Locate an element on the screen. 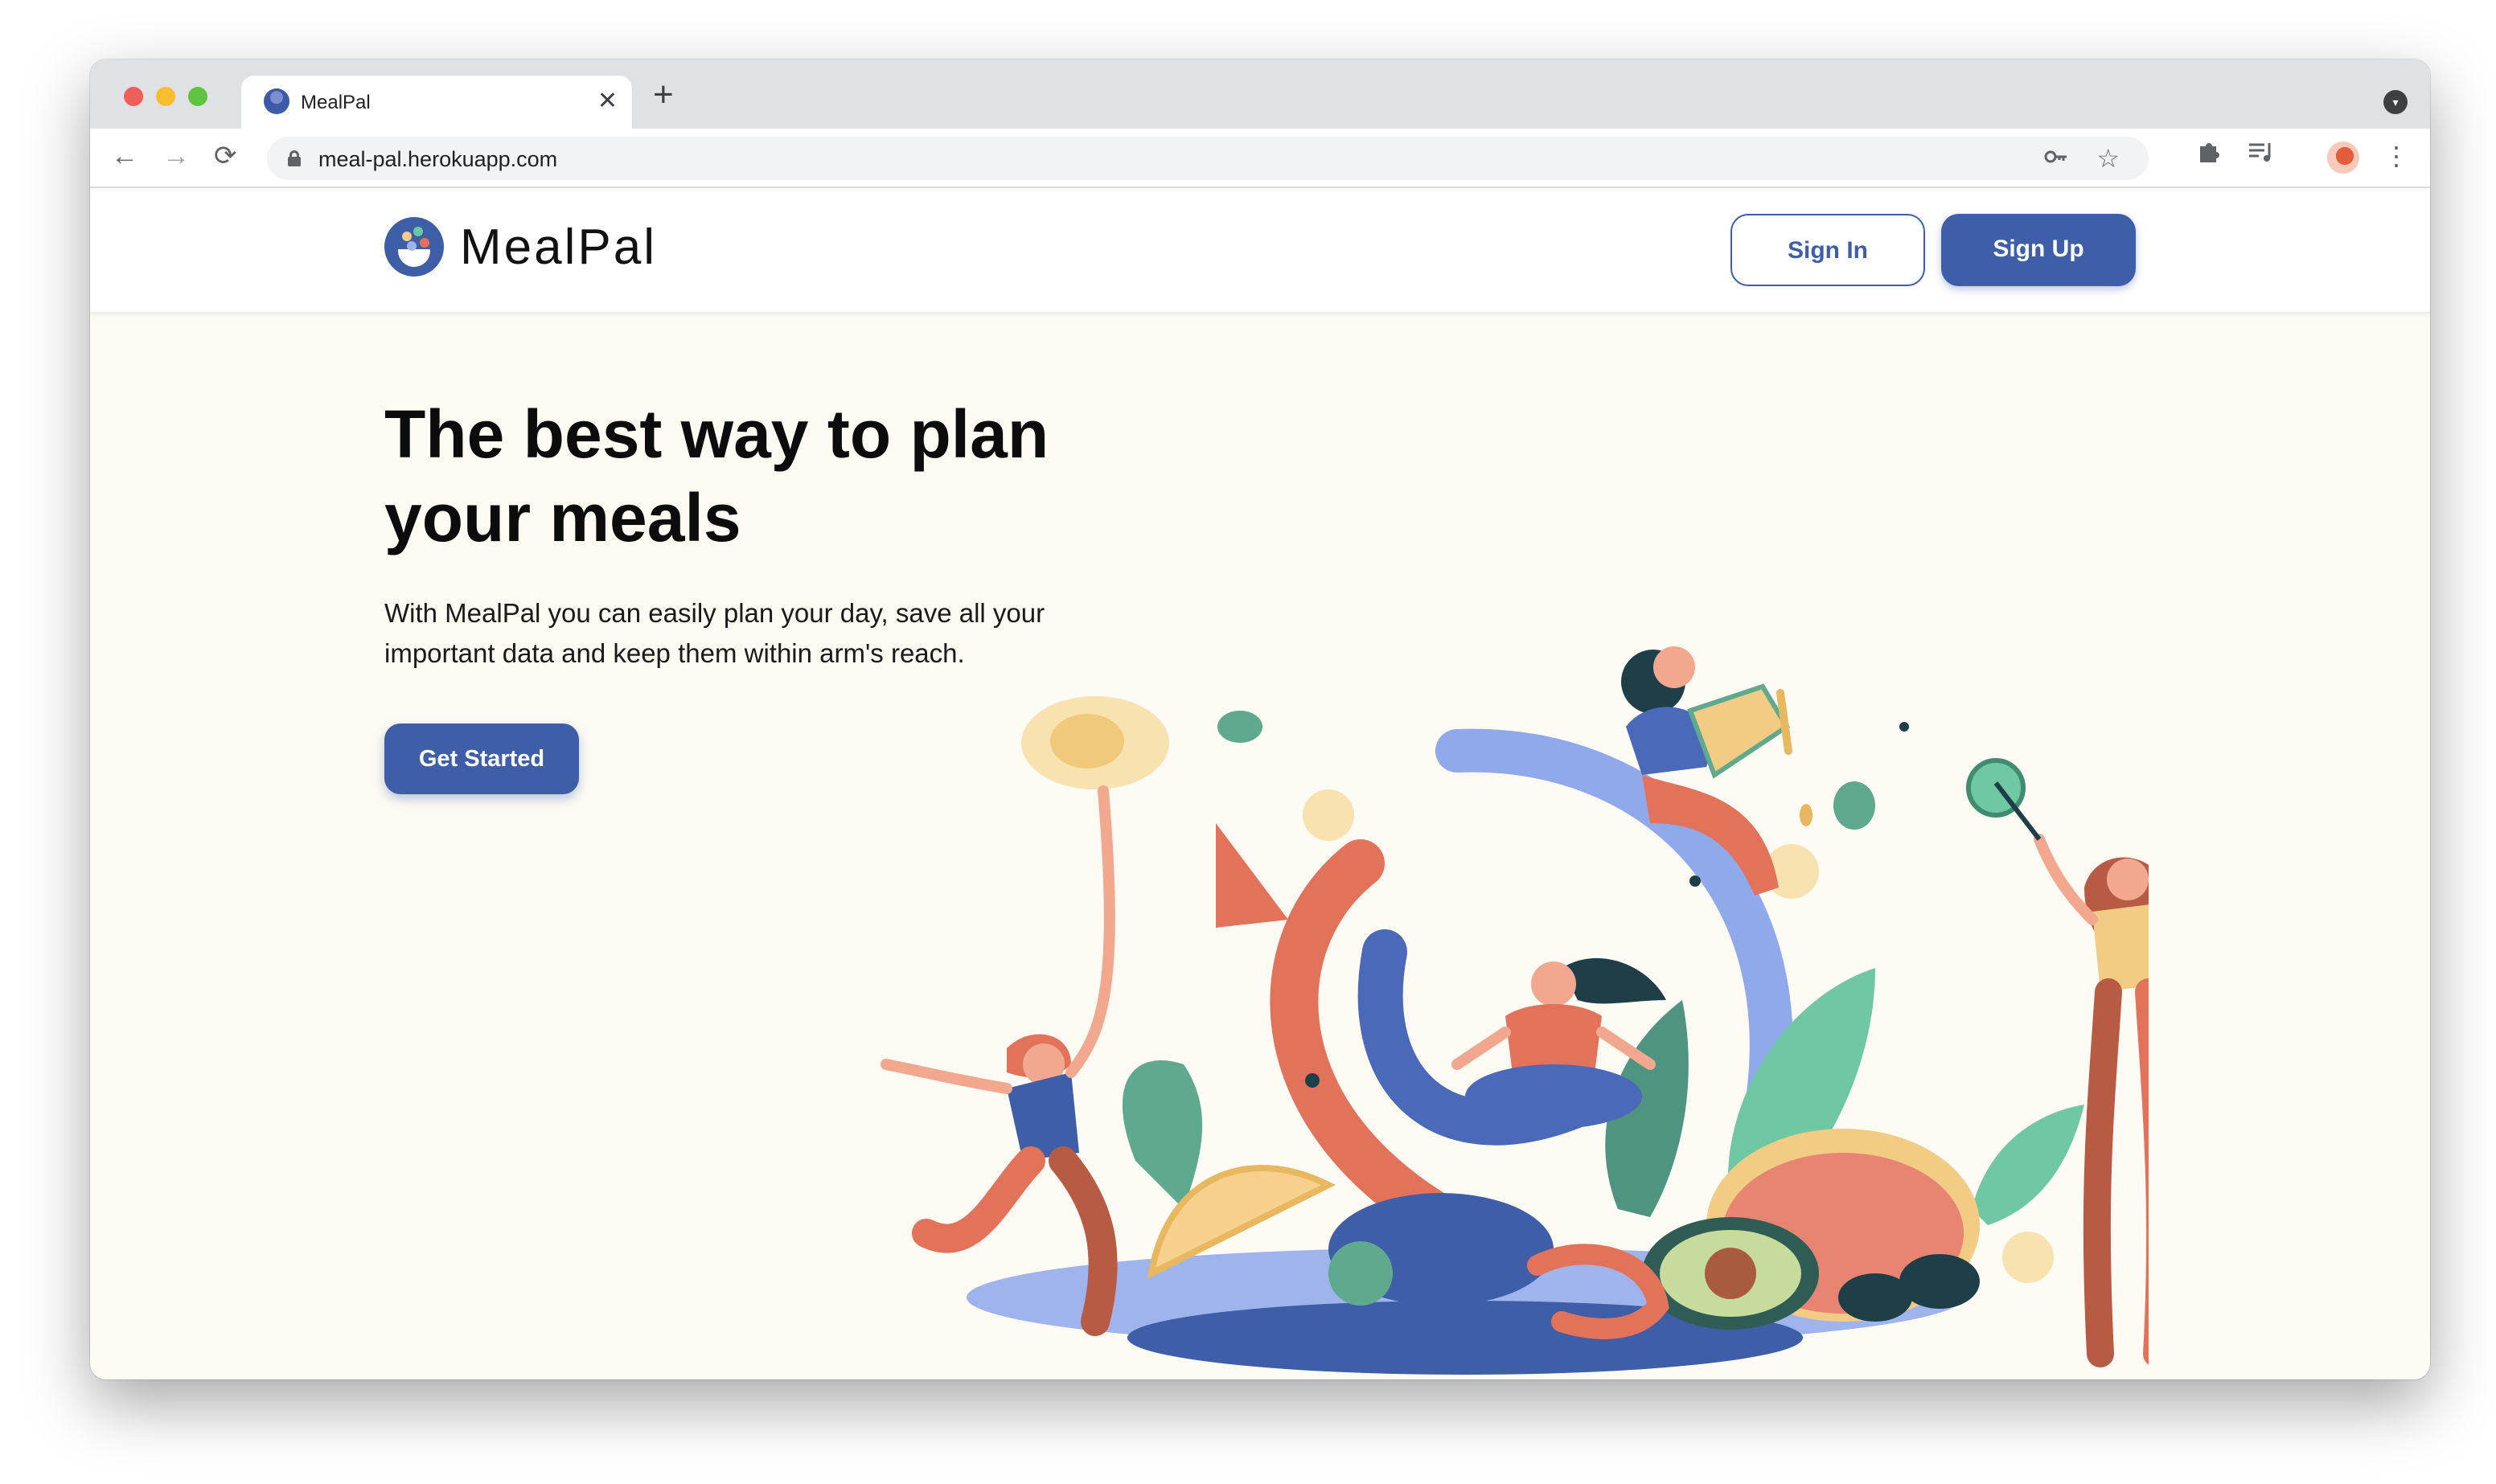 This screenshot has height=1484, width=2496. reload-icon: ⟳ is located at coordinates (225, 156).